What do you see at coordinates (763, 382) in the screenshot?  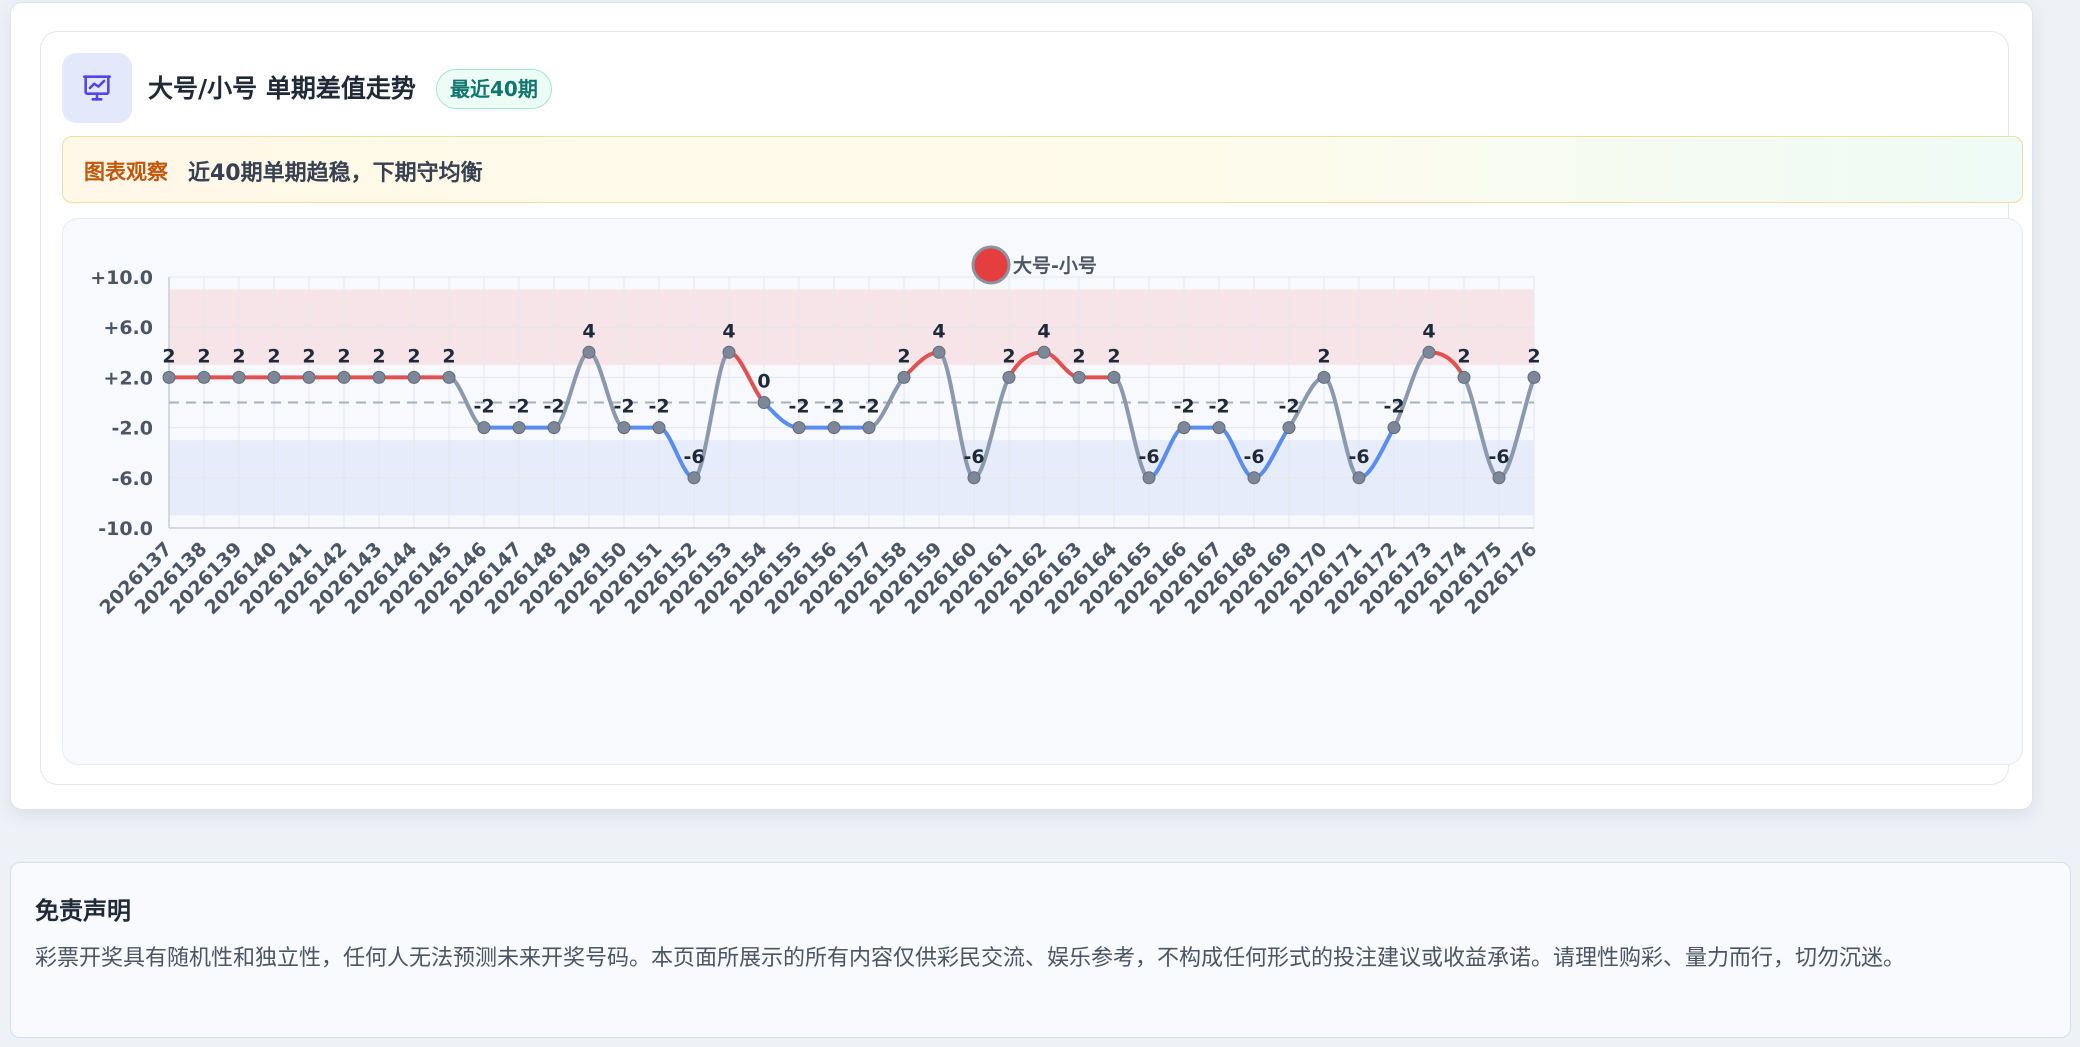 I see `data-label: 0` at bounding box center [763, 382].